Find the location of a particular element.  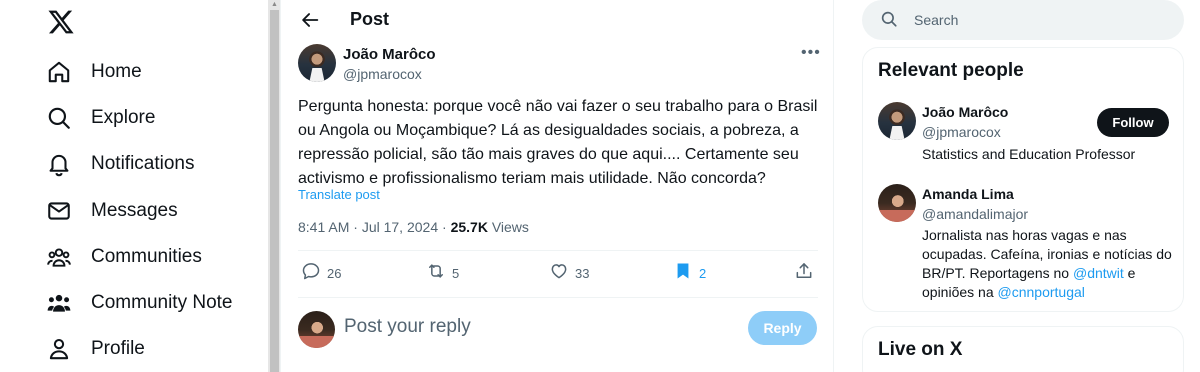

nav-home: Home is located at coordinates (94, 72).